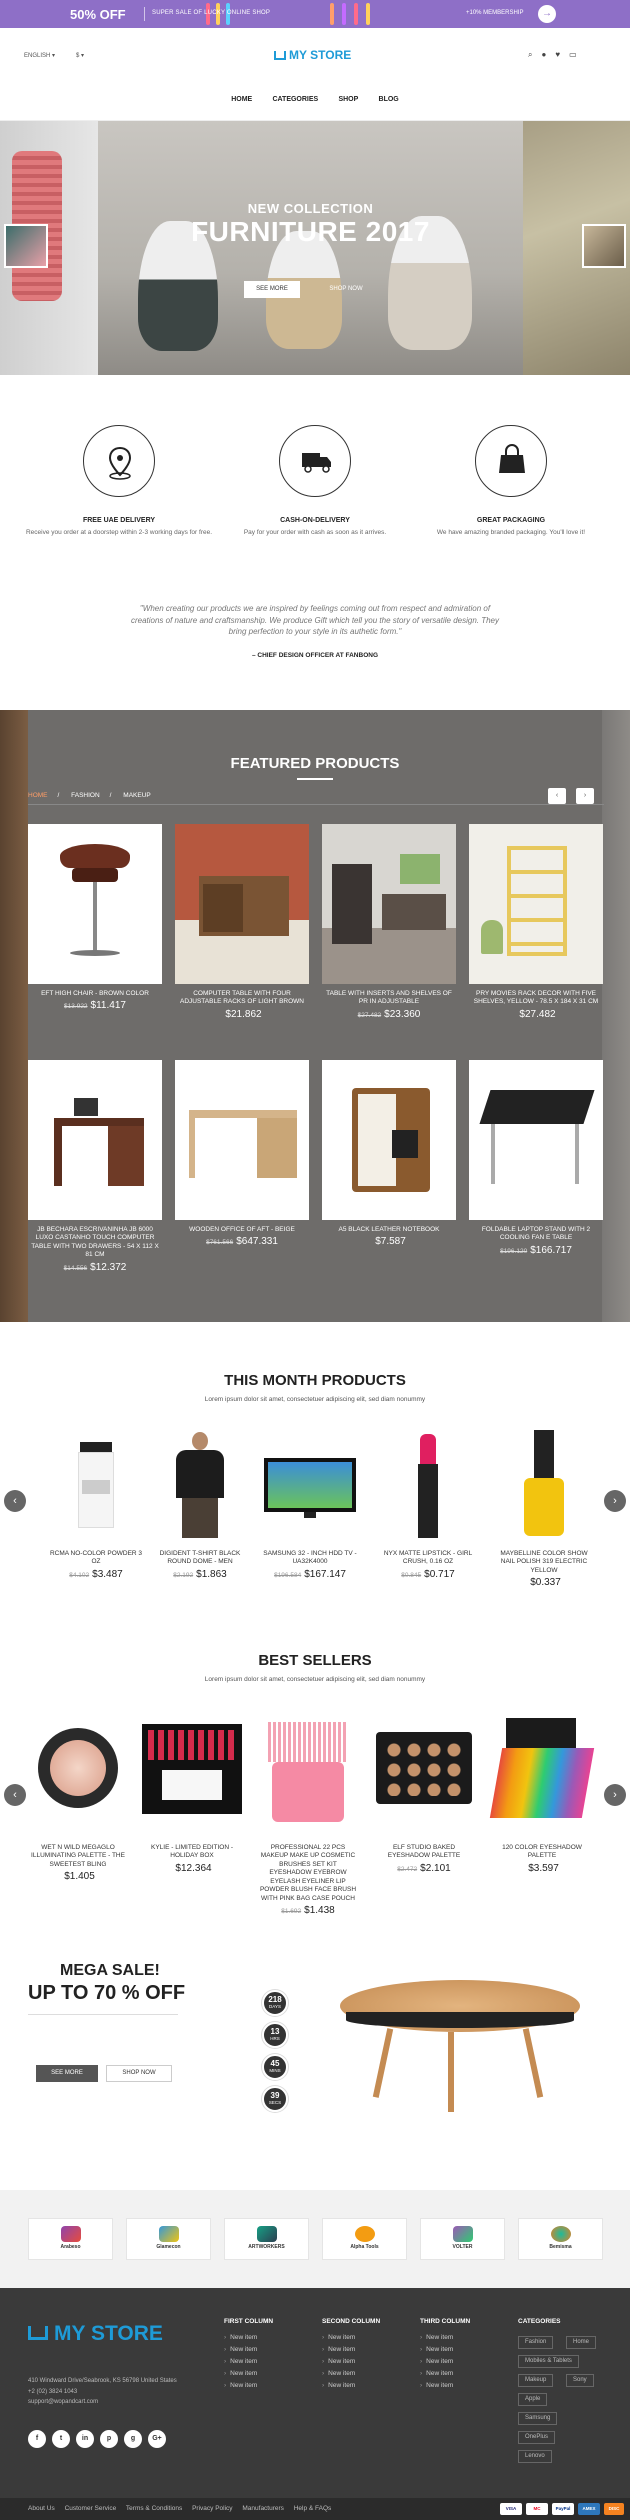  I want to click on category-tag: Apple, so click(533, 2399).